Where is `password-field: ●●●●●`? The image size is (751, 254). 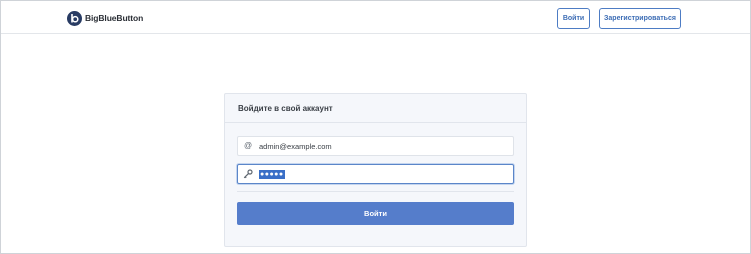 password-field: ●●●●● is located at coordinates (375, 174).